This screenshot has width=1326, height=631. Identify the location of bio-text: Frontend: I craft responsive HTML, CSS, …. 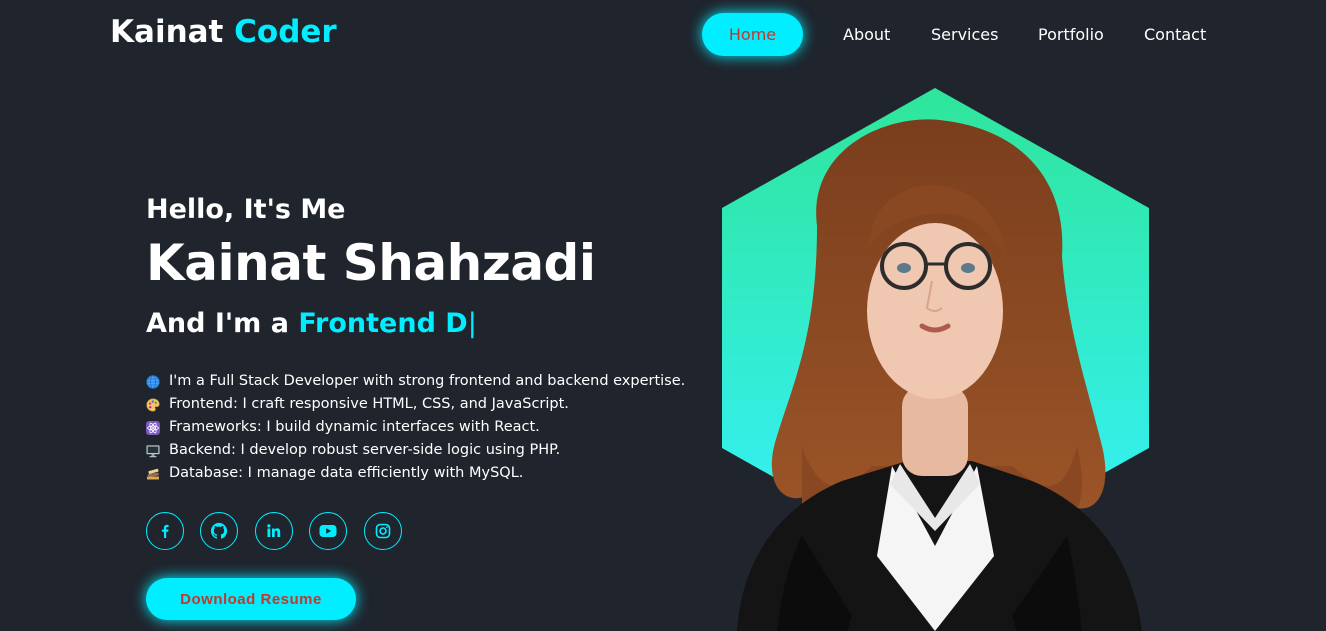
(369, 404).